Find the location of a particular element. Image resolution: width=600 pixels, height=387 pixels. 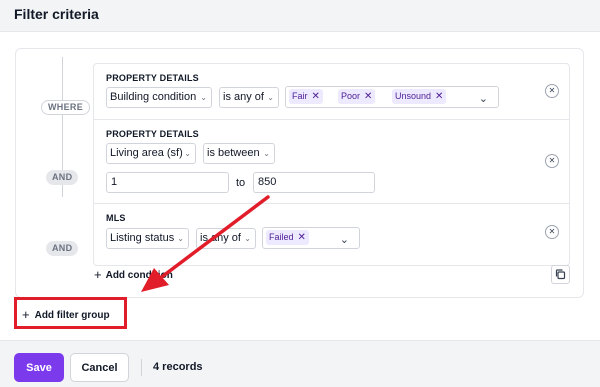

annotation-arrow is located at coordinates (205, 243).